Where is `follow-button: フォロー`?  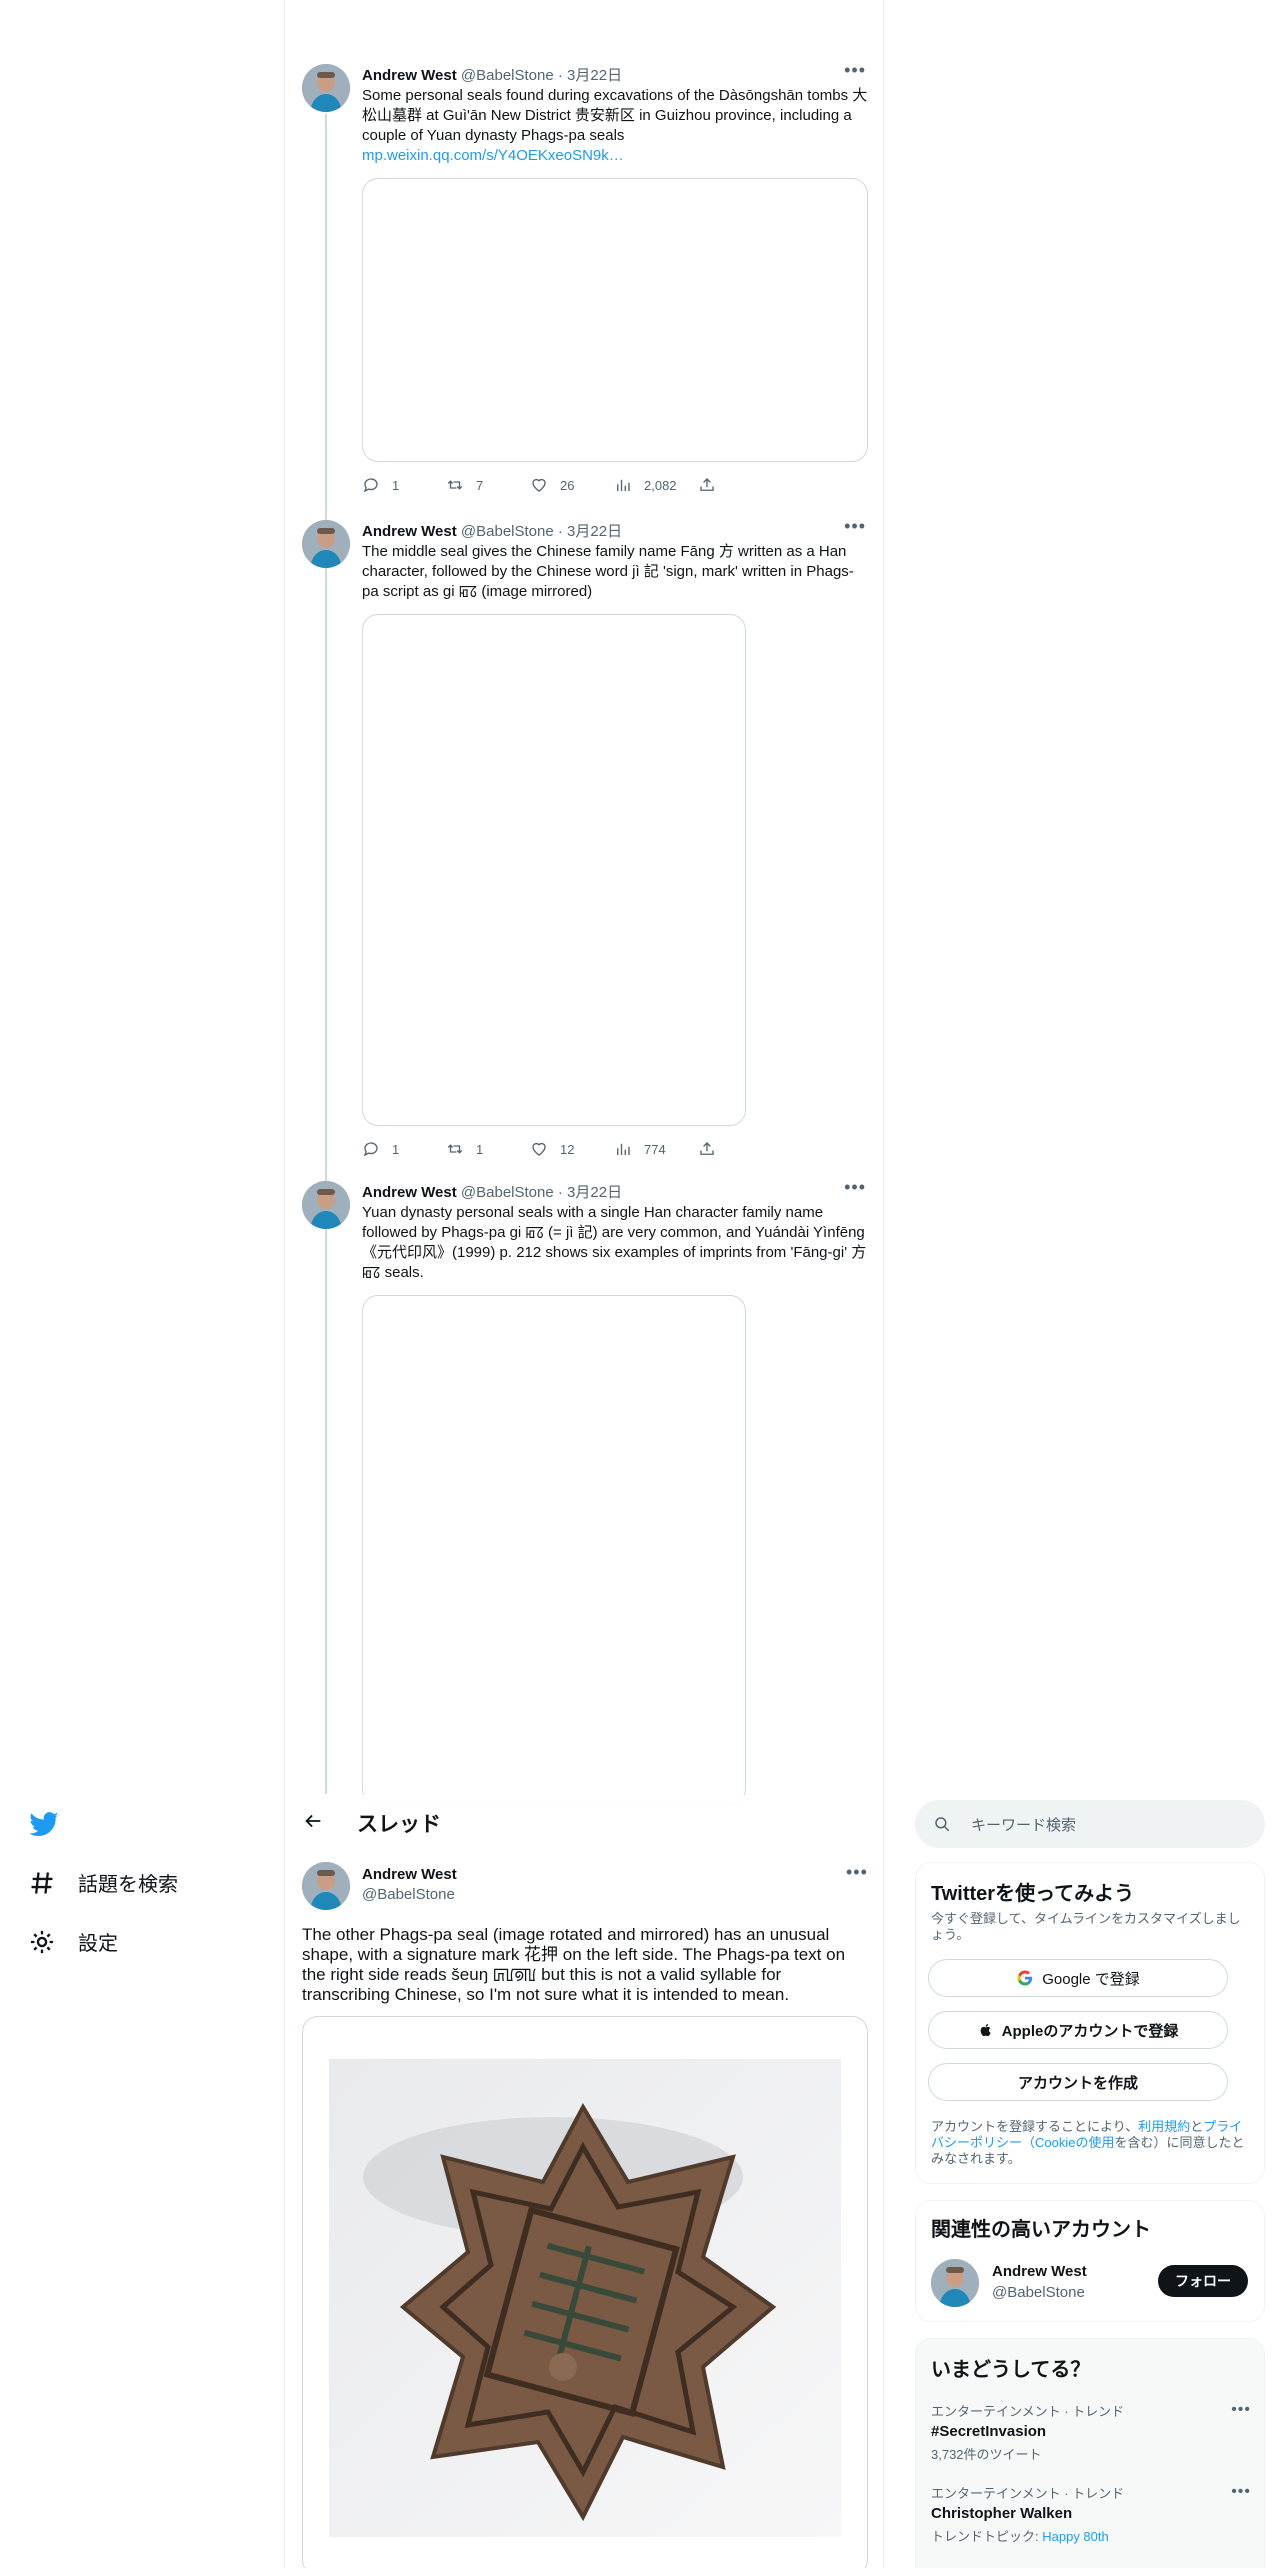 follow-button: フォロー is located at coordinates (1203, 2281).